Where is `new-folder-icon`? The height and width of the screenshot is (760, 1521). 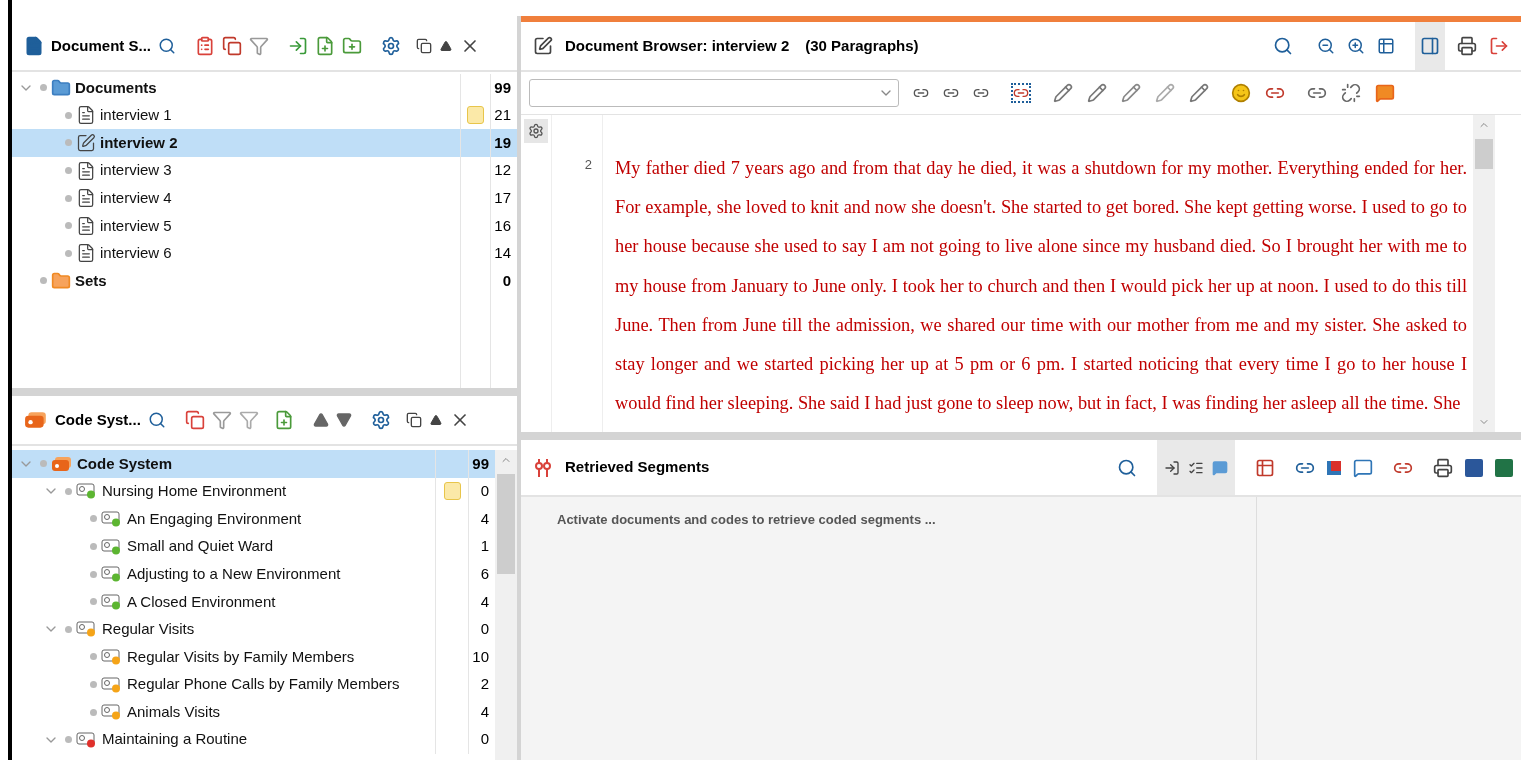
new-folder-icon is located at coordinates (352, 46).